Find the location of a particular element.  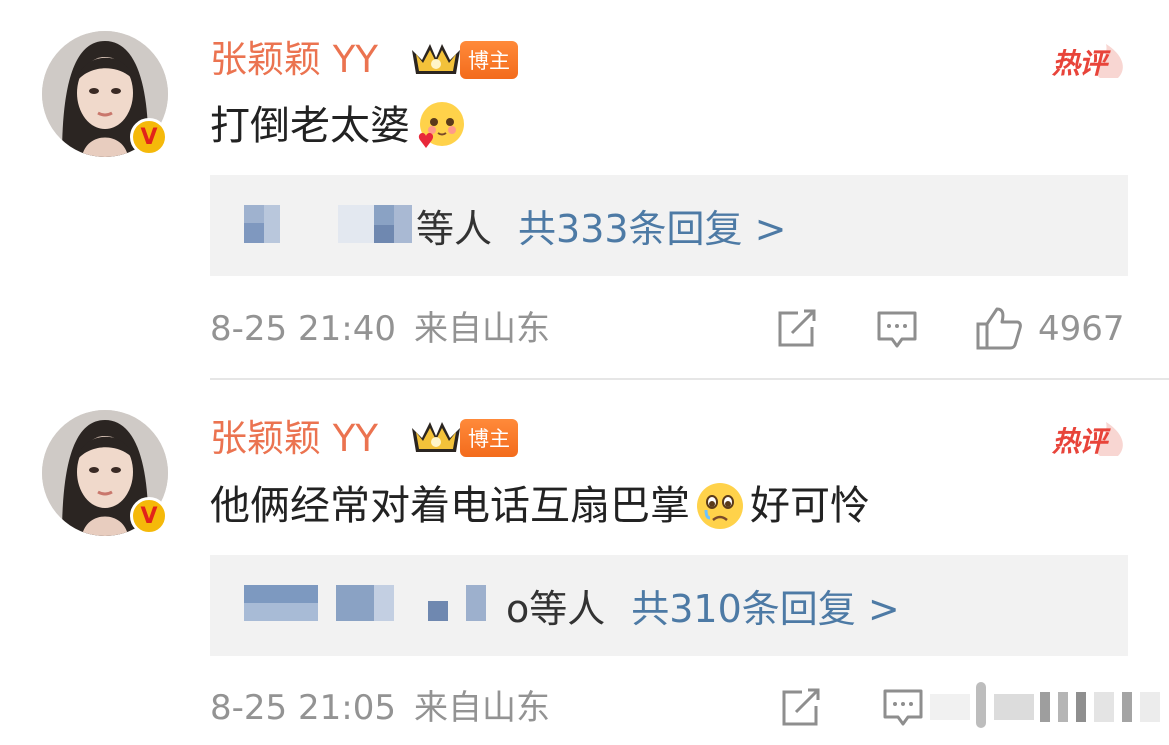

comment-meta: 8-25 21:05 来自山东 is located at coordinates (380, 708).